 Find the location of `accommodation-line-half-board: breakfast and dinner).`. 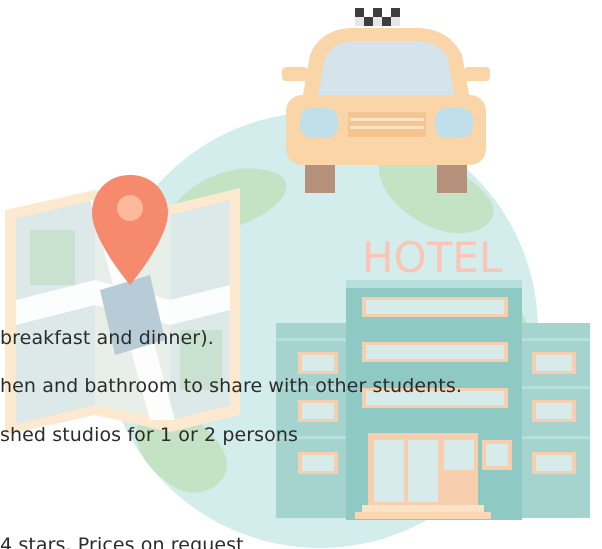

accommodation-line-half-board: breakfast and dinner). is located at coordinates (107, 338).